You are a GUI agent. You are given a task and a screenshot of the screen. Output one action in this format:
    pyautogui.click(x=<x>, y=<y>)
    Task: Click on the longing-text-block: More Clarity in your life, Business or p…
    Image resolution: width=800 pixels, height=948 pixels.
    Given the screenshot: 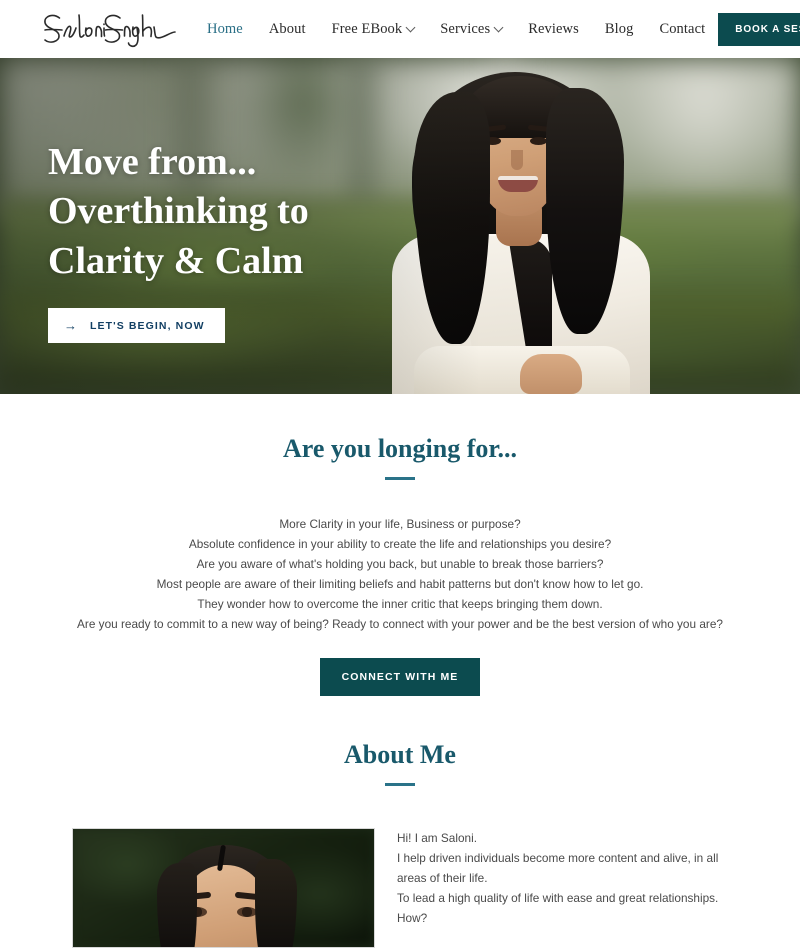 What is the action you would take?
    pyautogui.click(x=400, y=574)
    